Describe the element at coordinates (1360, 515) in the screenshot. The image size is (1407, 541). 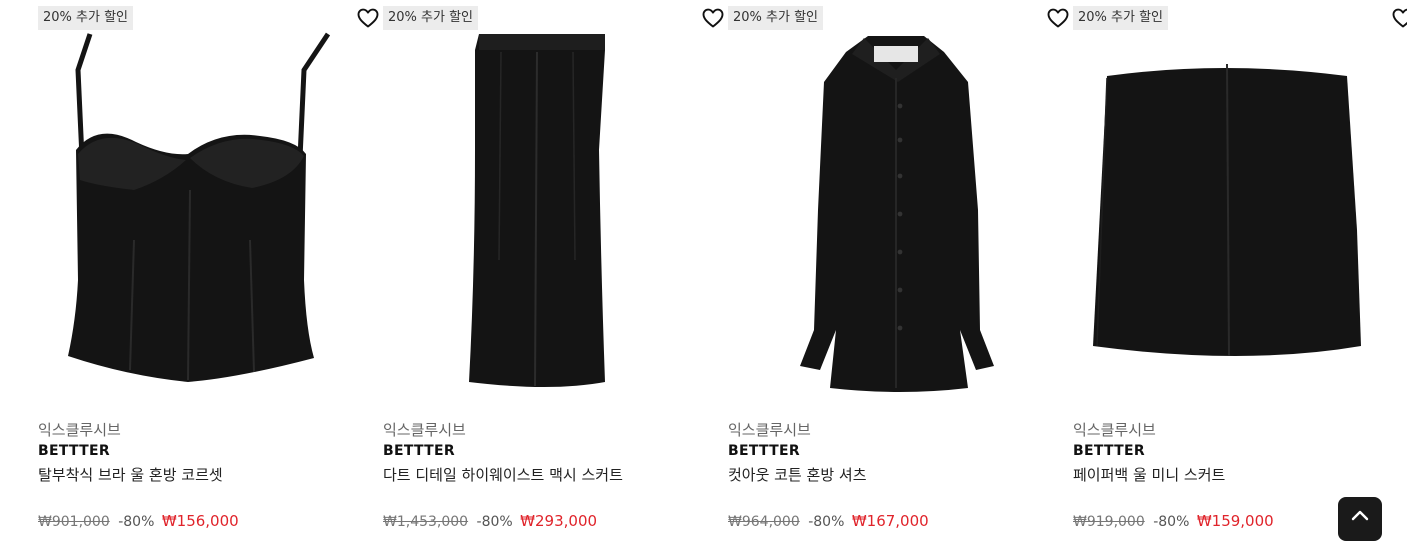
I see `chevron-up-icon` at that location.